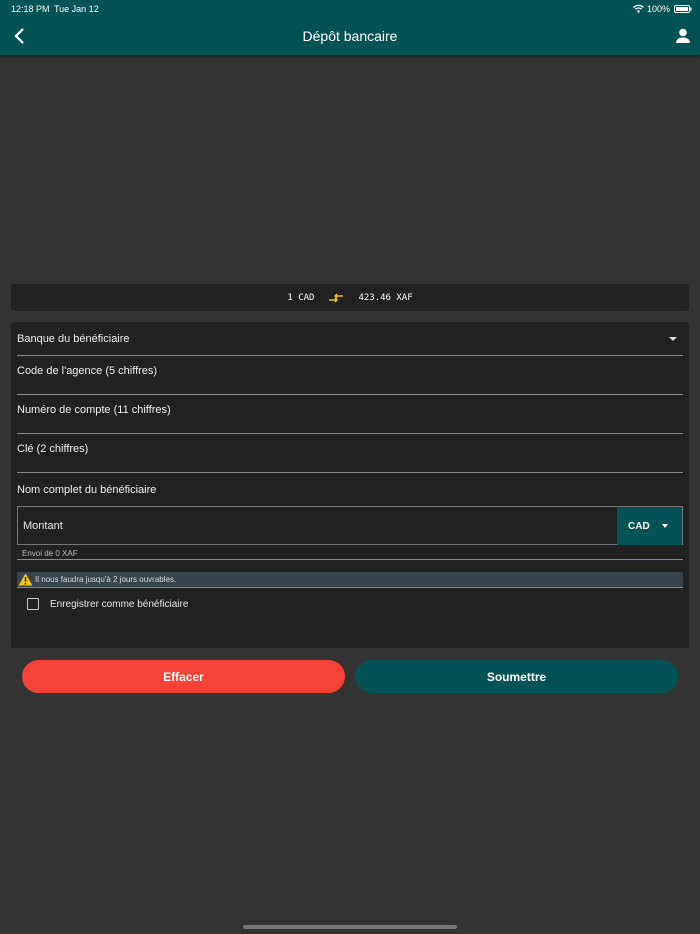 The image size is (700, 934). What do you see at coordinates (639, 526) in the screenshot?
I see `currency-value: CAD` at bounding box center [639, 526].